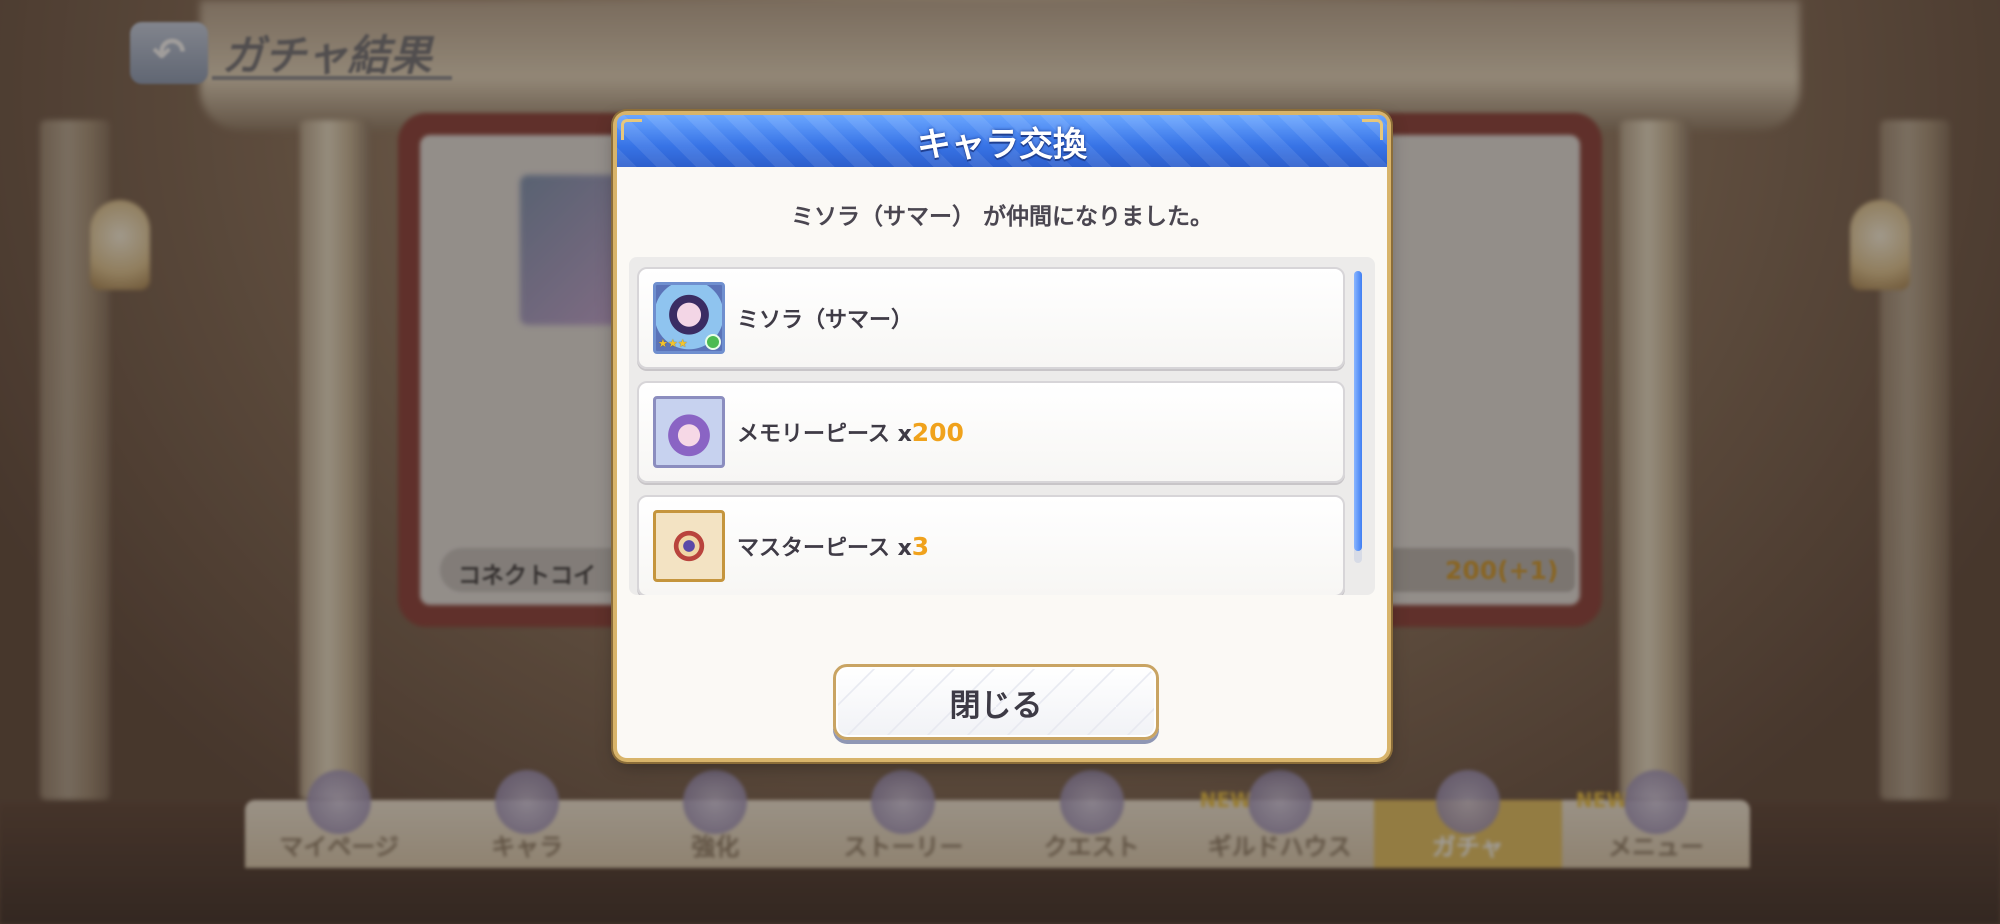  Describe the element at coordinates (689, 432) in the screenshot. I see `memory-piece-icon` at that location.